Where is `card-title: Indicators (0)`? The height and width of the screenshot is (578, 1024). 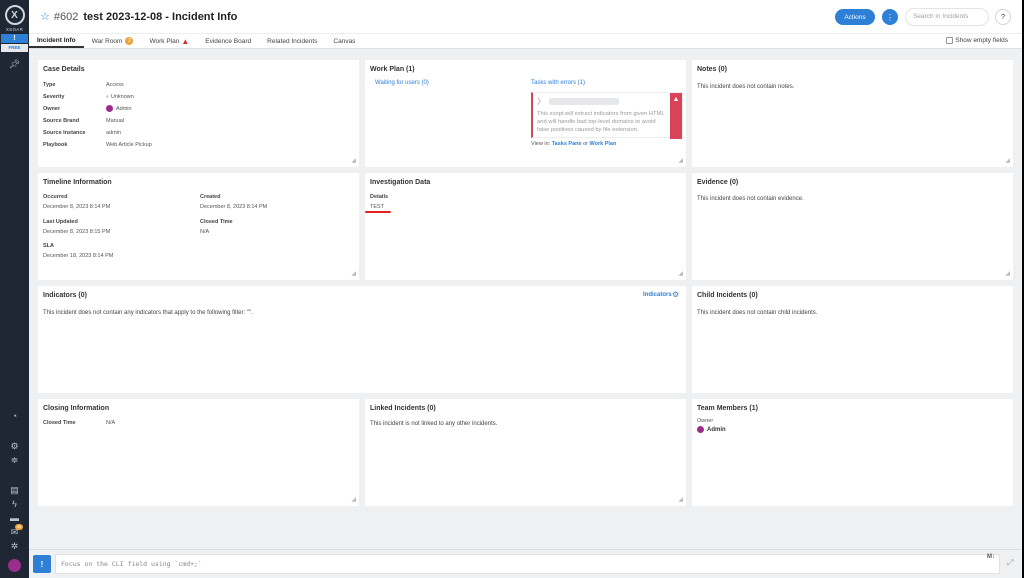
card-title: Indicators (0) is located at coordinates (65, 295).